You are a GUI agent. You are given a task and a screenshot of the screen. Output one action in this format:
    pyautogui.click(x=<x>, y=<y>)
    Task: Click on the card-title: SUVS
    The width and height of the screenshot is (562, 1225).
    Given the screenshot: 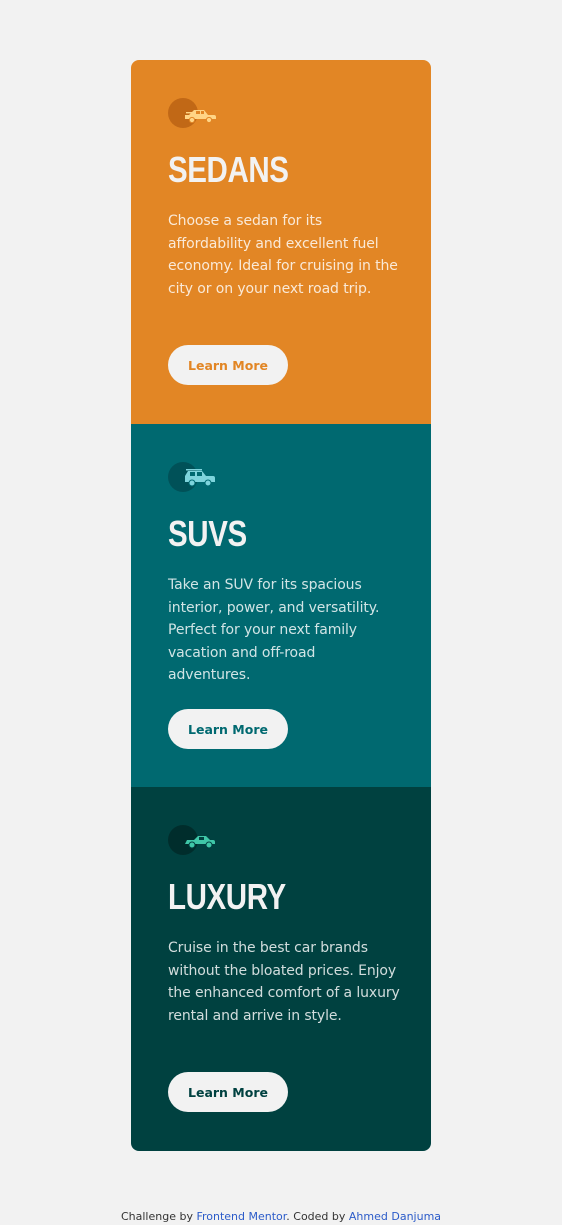 What is the action you would take?
    pyautogui.click(x=207, y=533)
    